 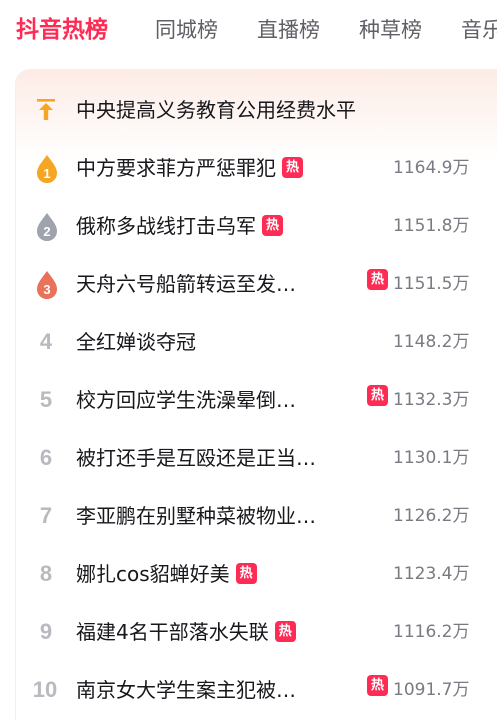 I want to click on heat-count: 1130.1万, so click(x=431, y=458).